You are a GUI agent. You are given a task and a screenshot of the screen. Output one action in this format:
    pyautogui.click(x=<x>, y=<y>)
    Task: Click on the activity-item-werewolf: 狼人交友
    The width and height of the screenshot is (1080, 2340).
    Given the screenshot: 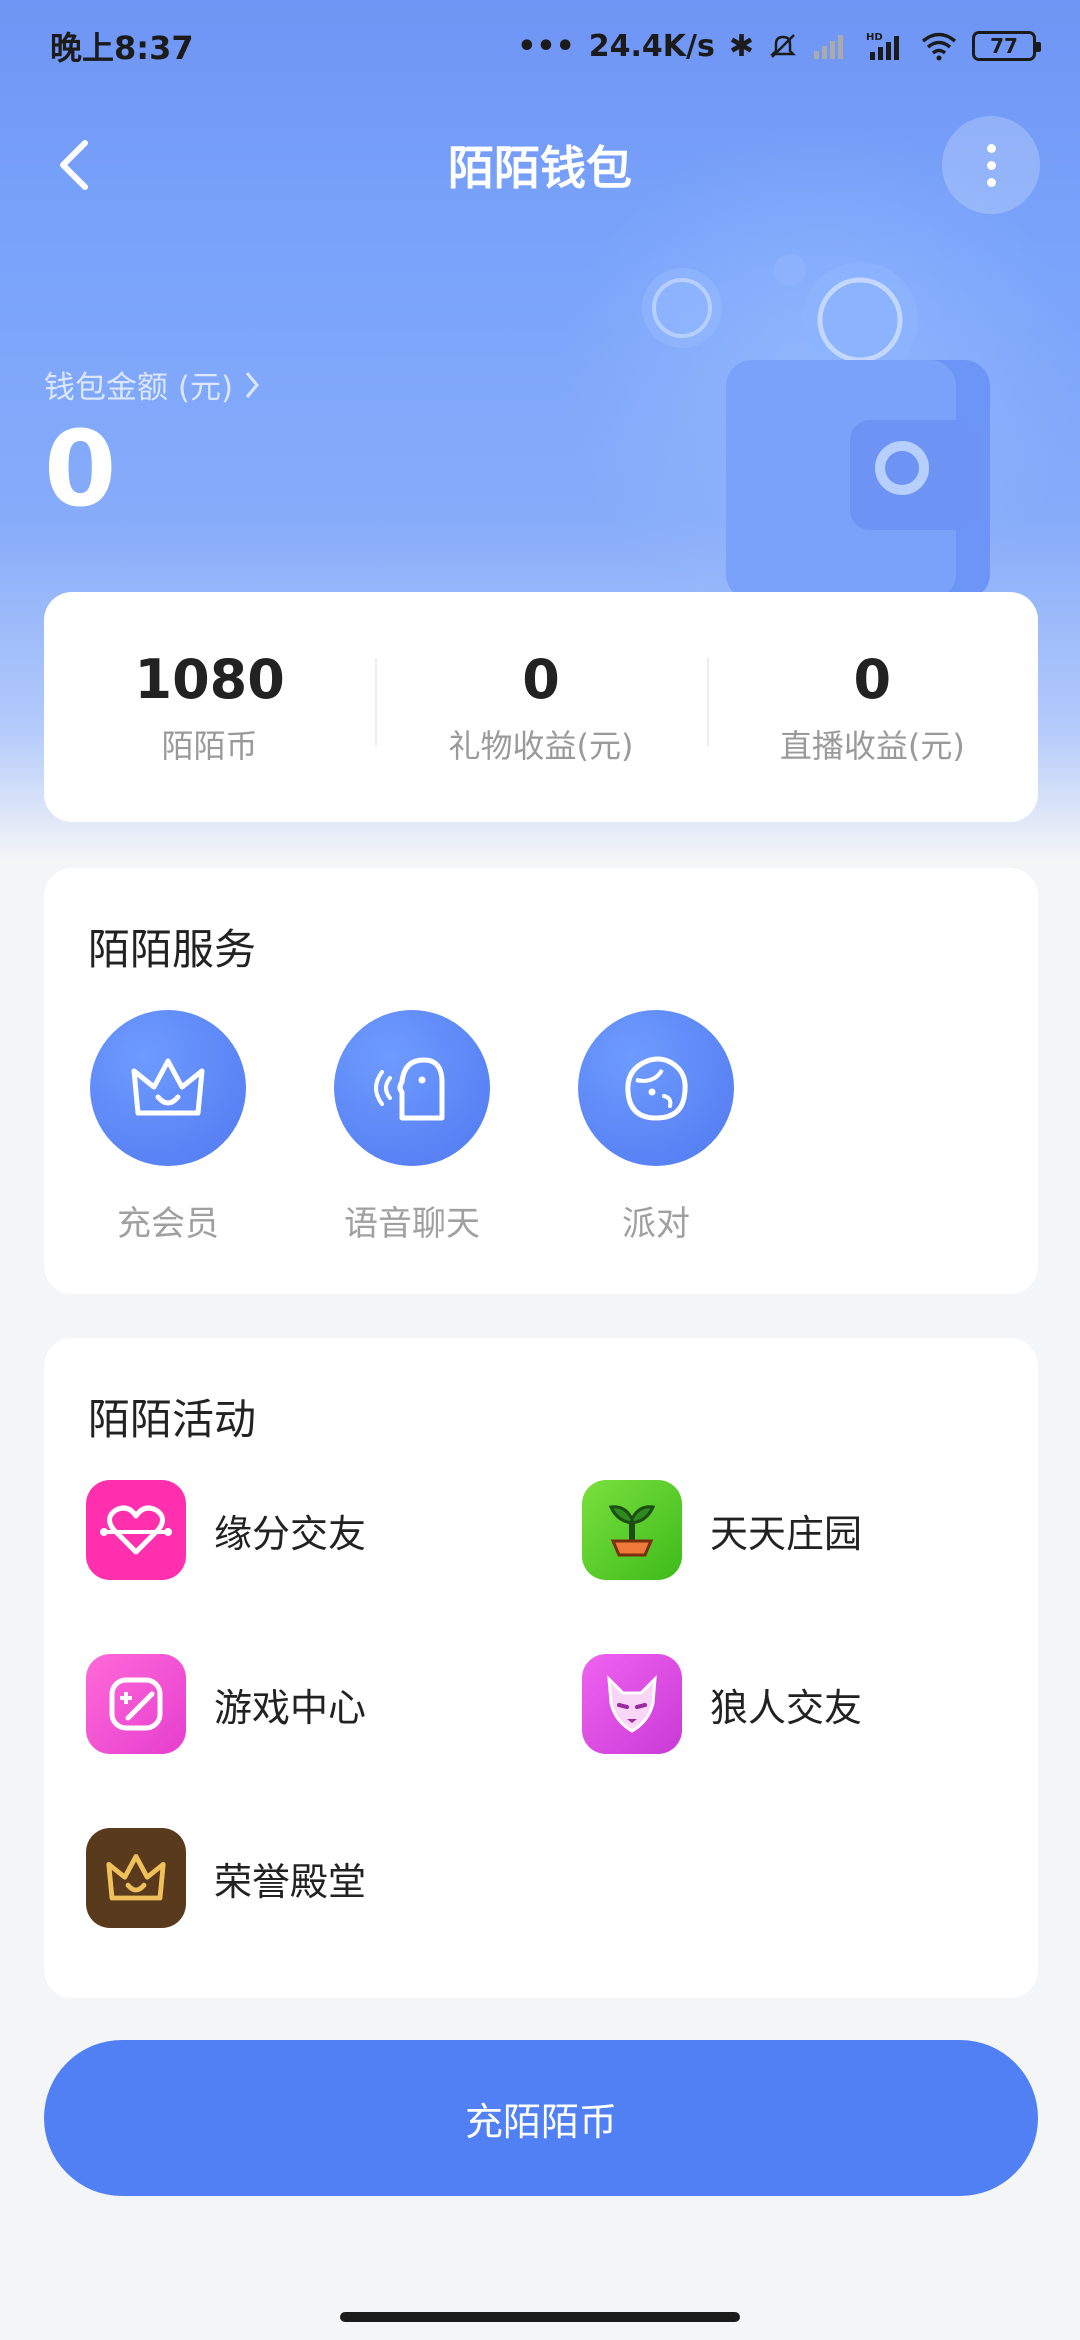 What is the action you would take?
    pyautogui.click(x=722, y=1704)
    